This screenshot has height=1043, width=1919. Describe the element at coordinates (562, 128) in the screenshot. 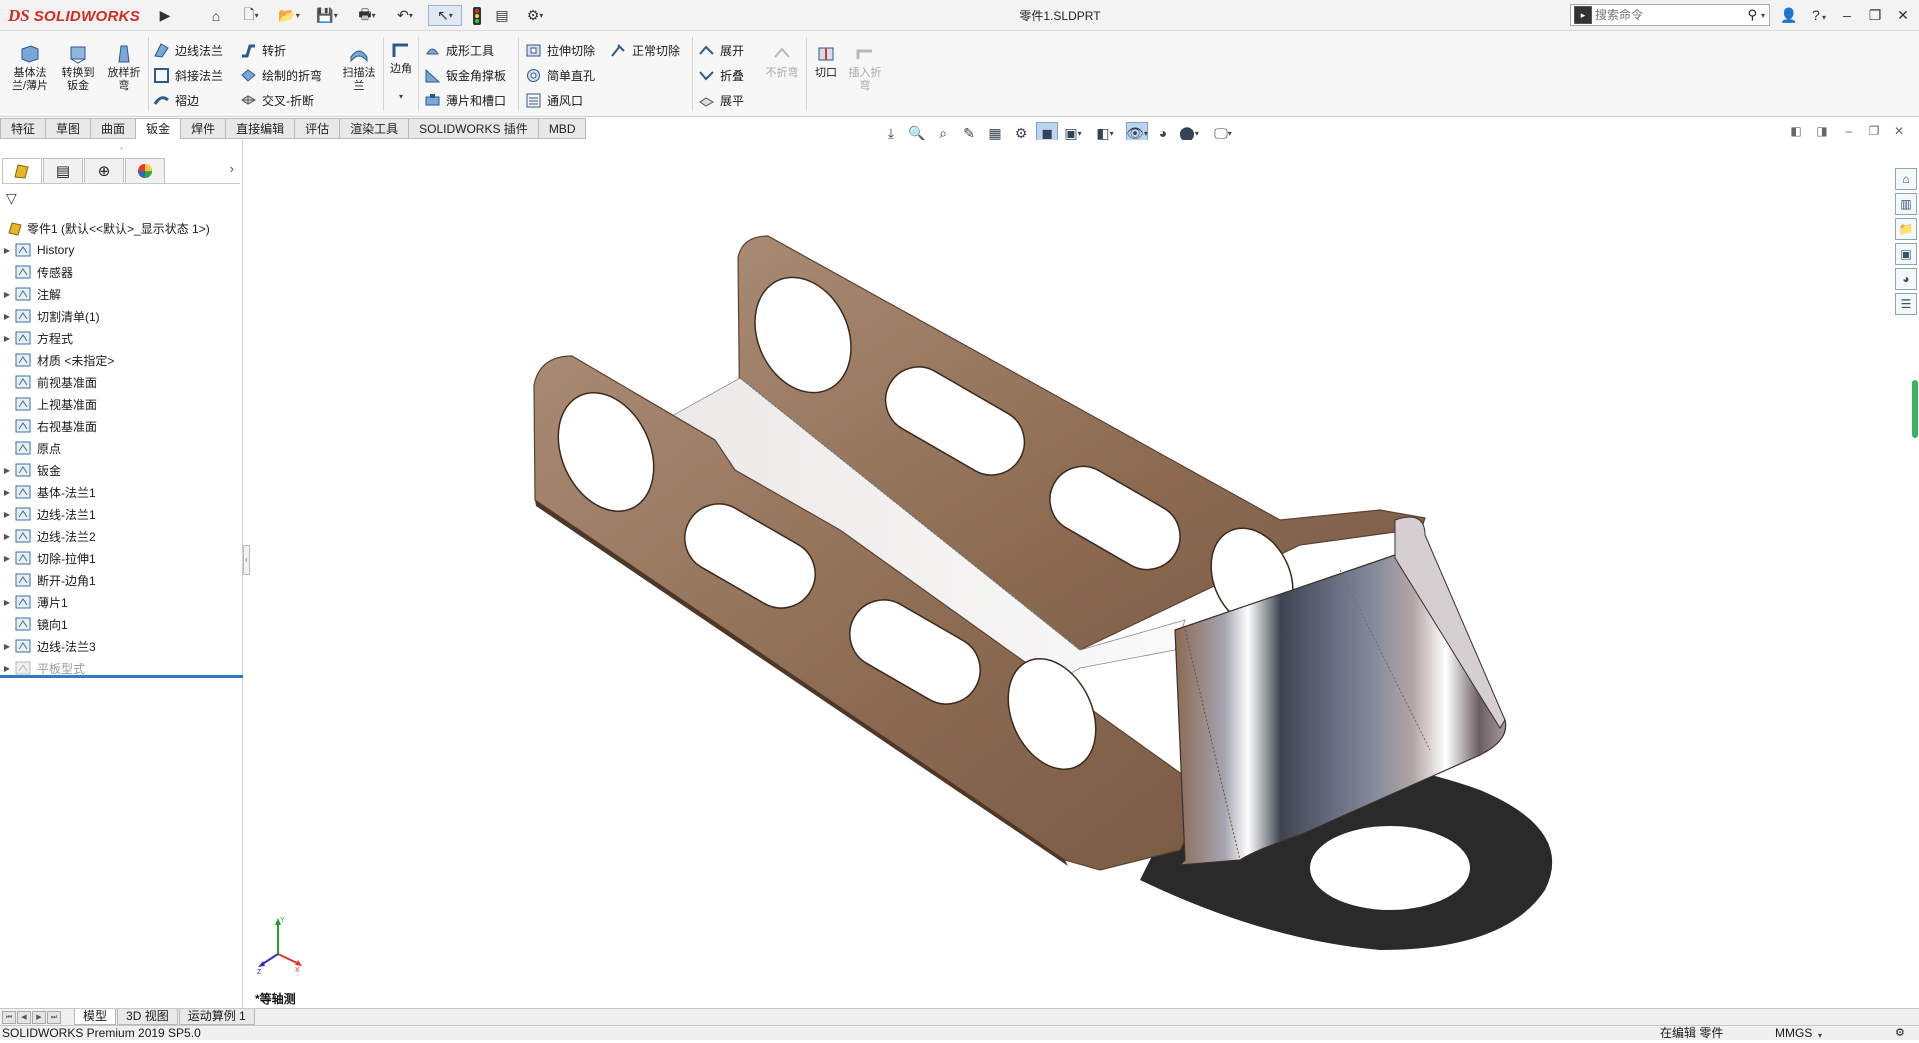

I see `tab-9: MBD` at that location.